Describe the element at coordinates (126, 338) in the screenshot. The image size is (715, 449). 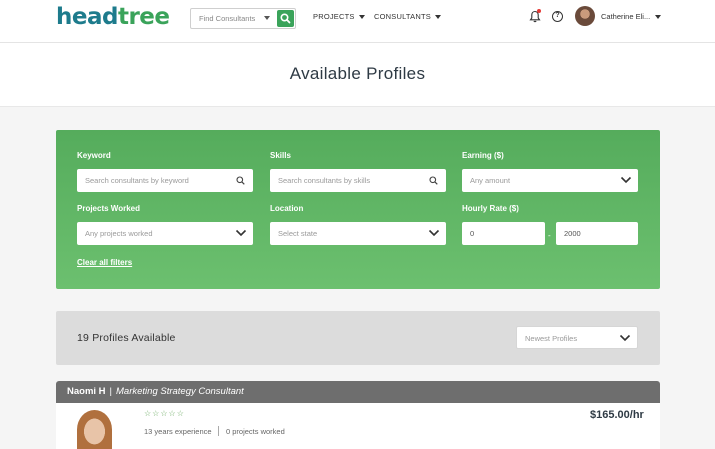
I see `profiles-count: 19 Profiles Available` at that location.